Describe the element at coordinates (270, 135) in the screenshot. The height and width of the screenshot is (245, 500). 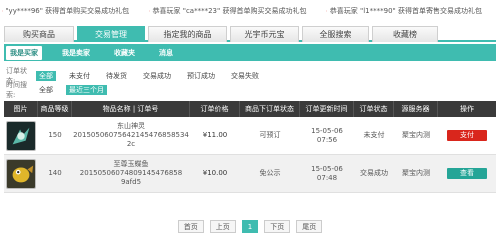
I see `item-order-status: 可预订` at that location.